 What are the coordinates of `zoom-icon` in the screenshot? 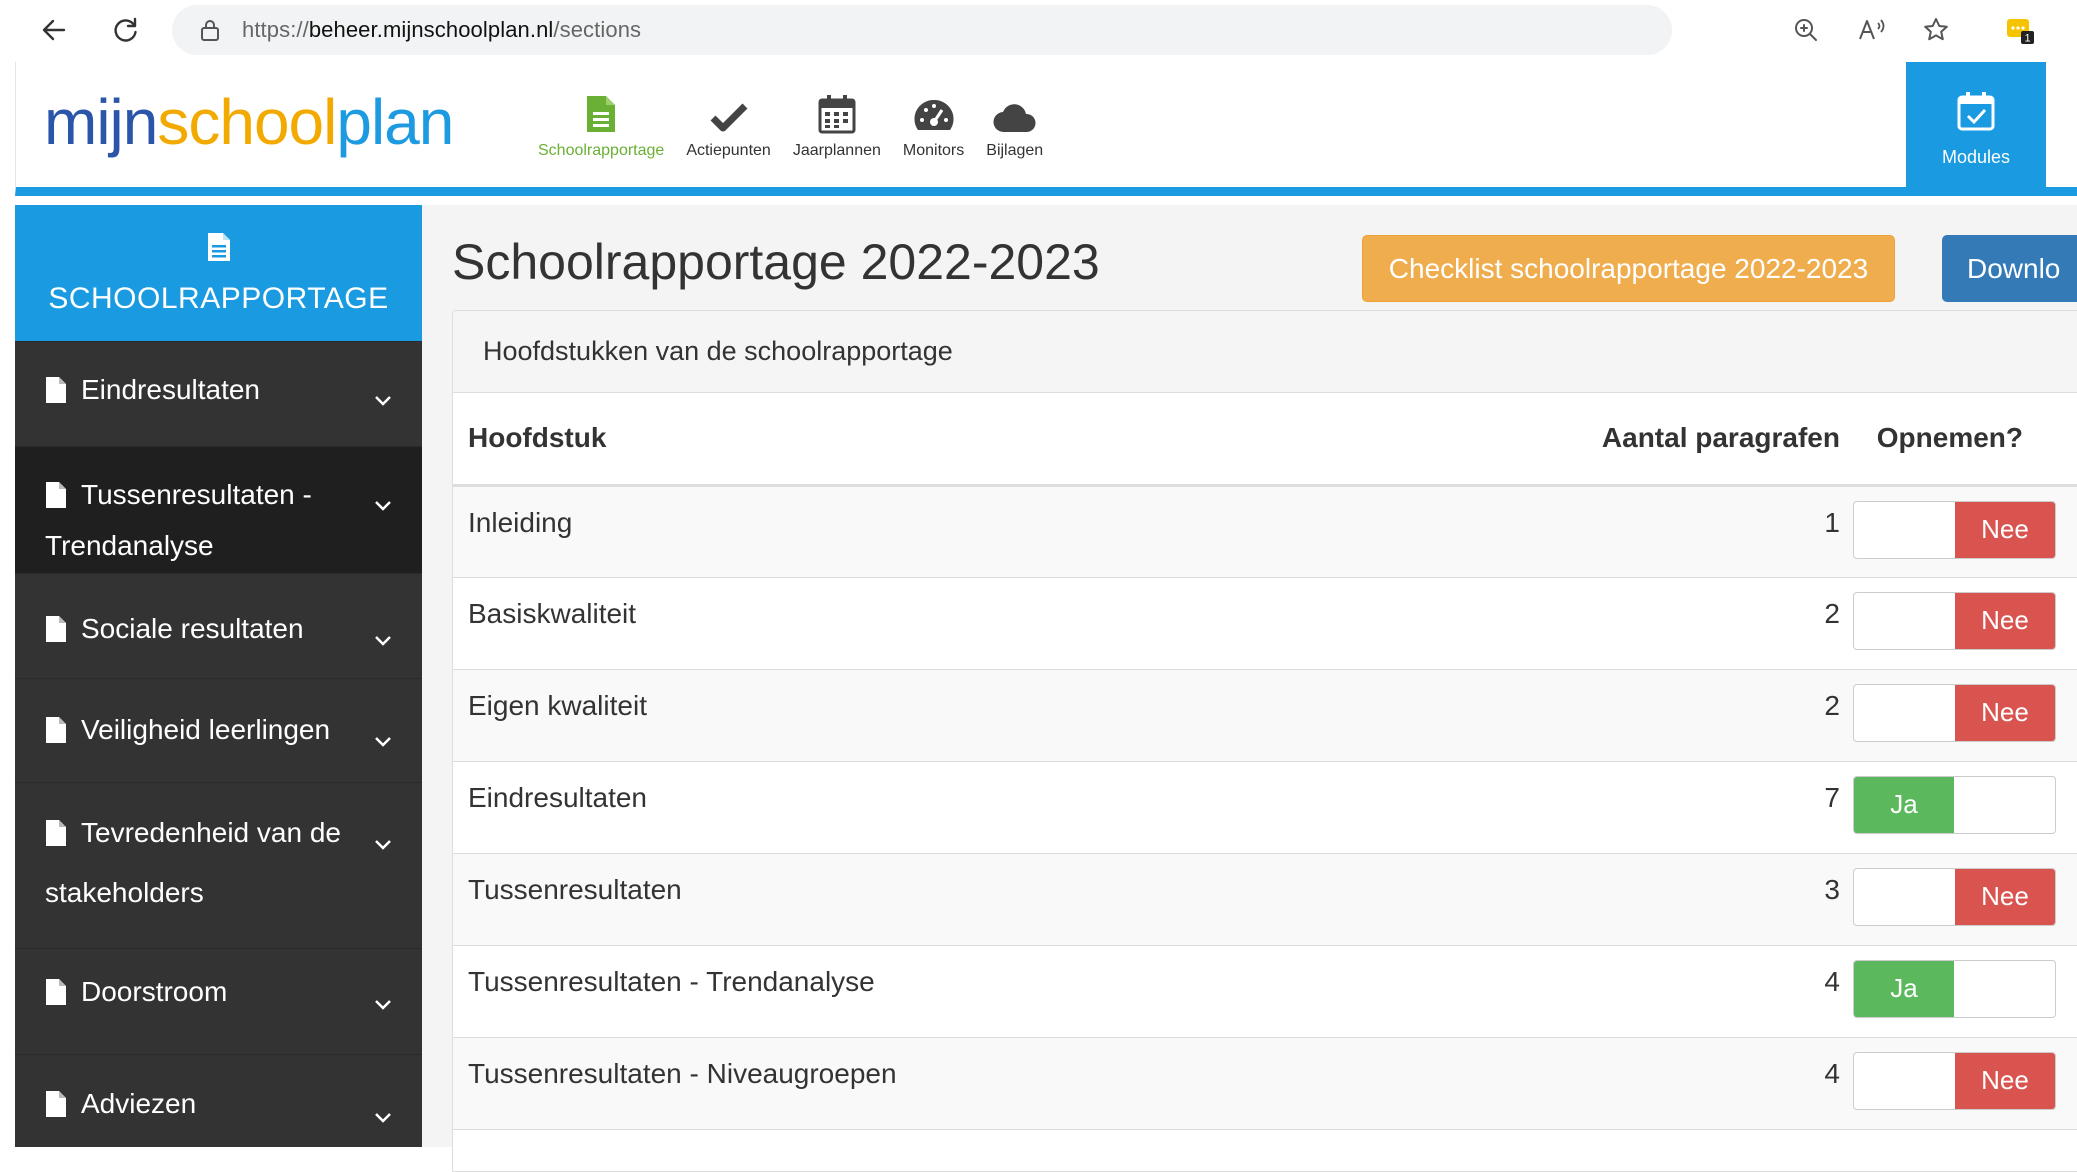 It's located at (1806, 30).